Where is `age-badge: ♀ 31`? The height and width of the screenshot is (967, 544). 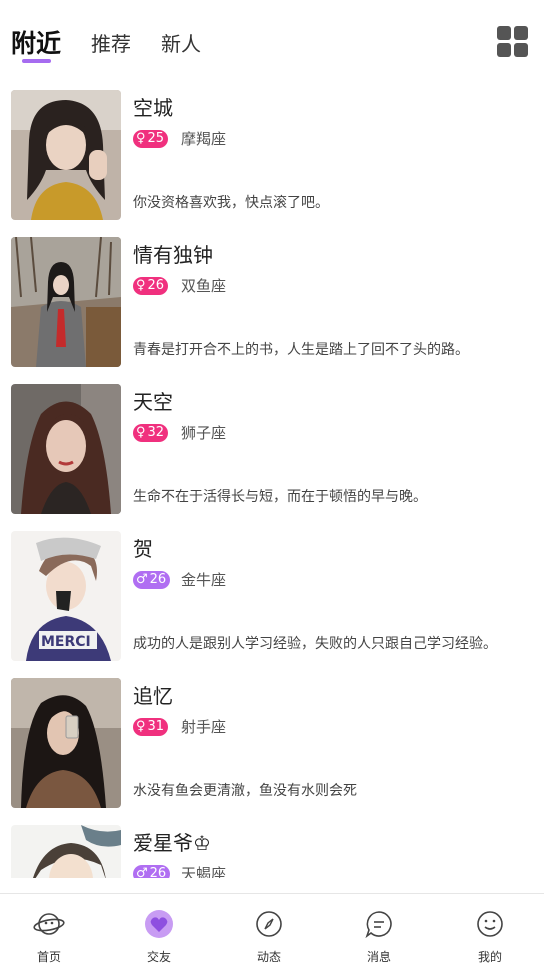 age-badge: ♀ 31 is located at coordinates (151, 727).